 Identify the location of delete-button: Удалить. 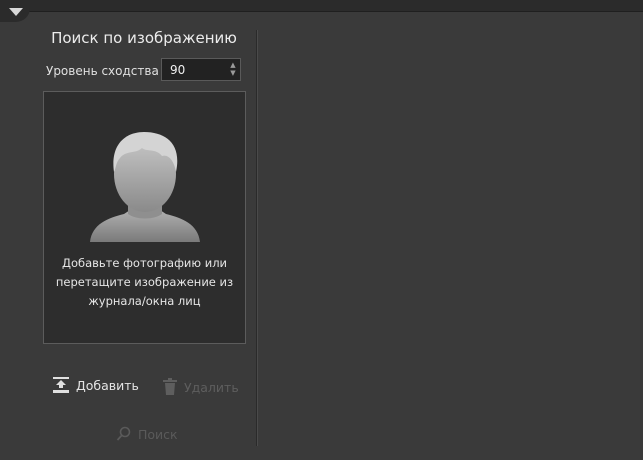
(200, 387).